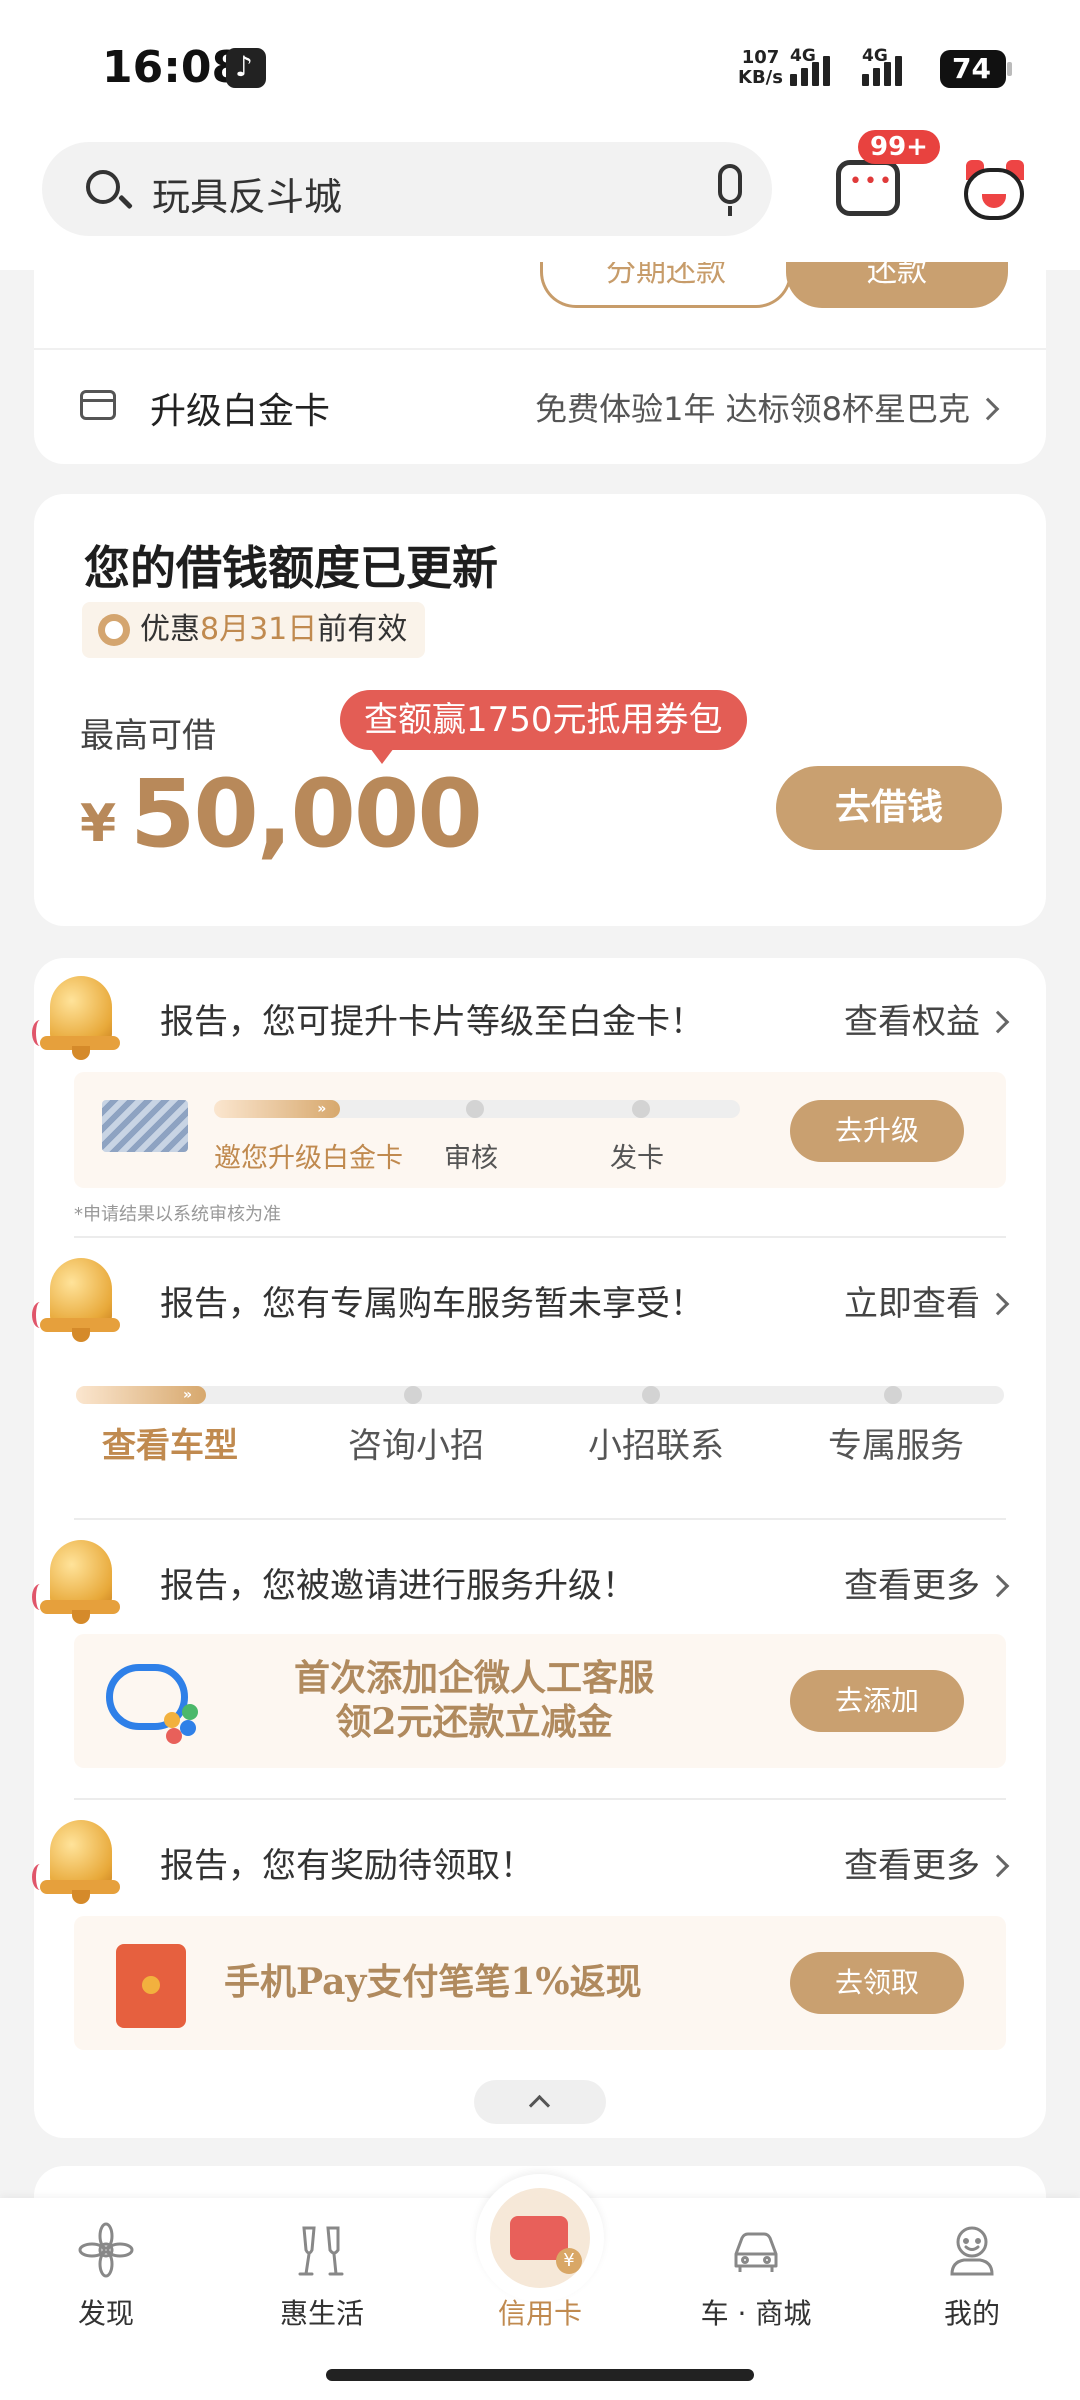 The height and width of the screenshot is (2400, 1080). Describe the element at coordinates (170, 629) in the screenshot. I see `promo-prefix: 优惠` at that location.